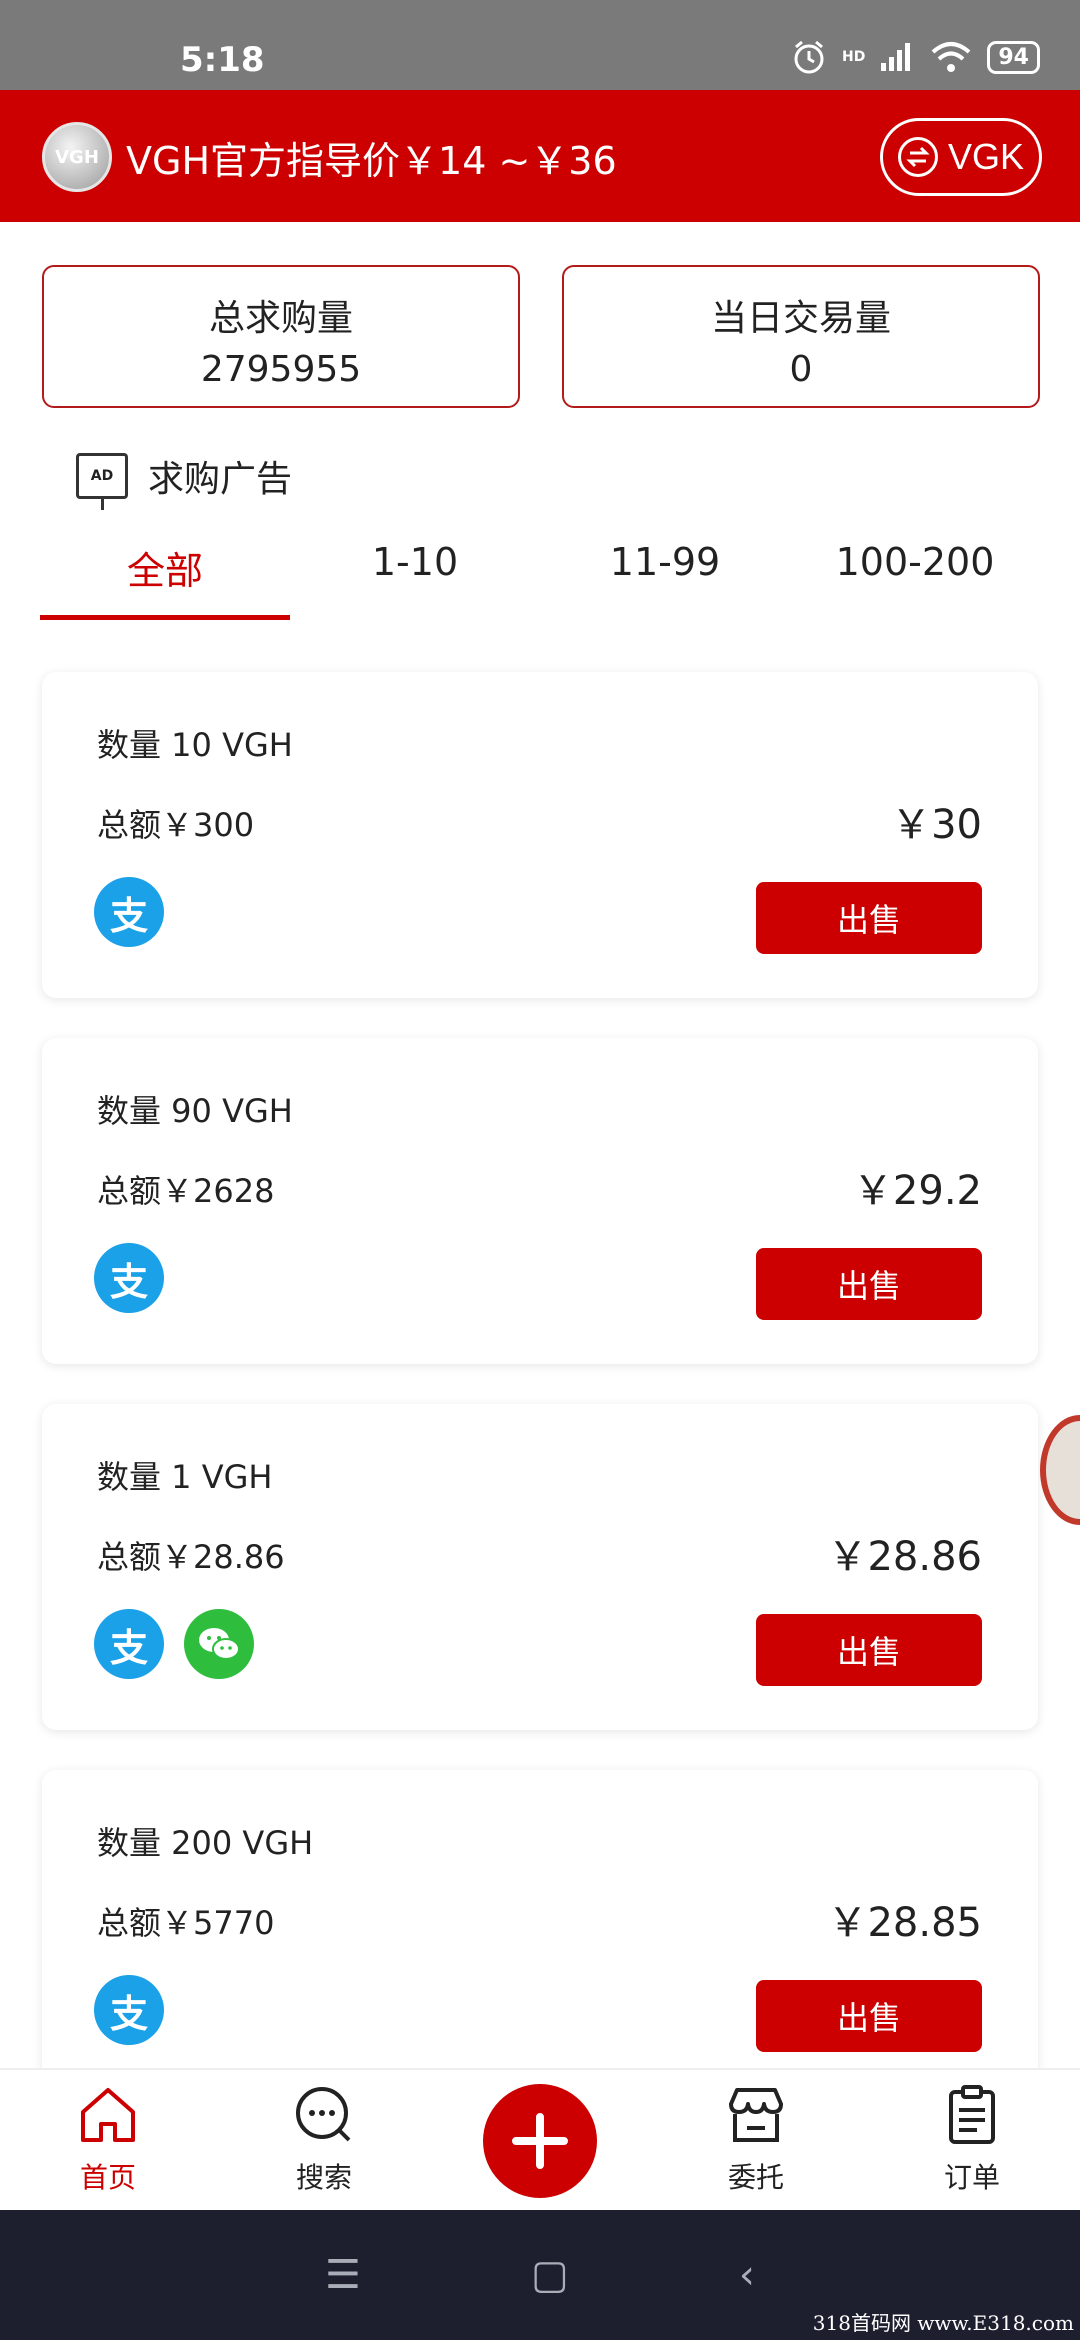 This screenshot has height=2340, width=1080. Describe the element at coordinates (186, 1923) in the screenshot. I see `listing-total: 总额￥5770` at that location.